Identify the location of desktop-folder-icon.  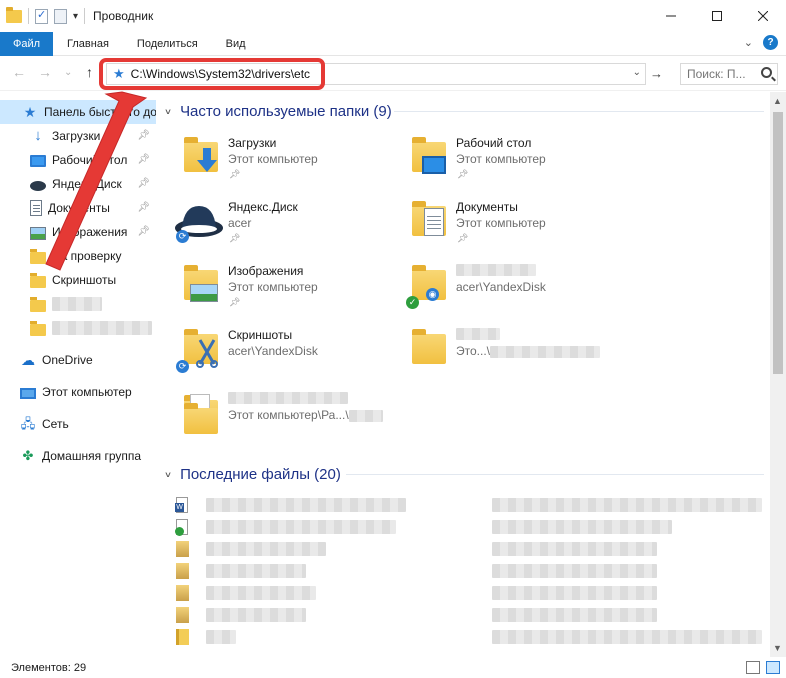
(428, 157).